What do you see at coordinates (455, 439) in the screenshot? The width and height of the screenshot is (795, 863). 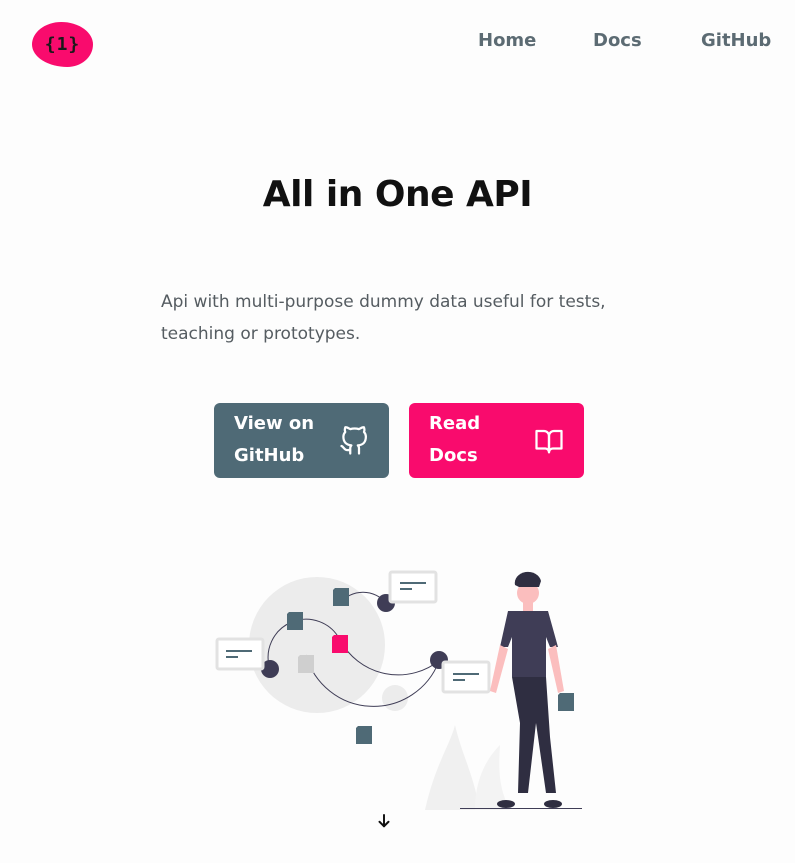 I see `docs-button-label: Read Docs` at bounding box center [455, 439].